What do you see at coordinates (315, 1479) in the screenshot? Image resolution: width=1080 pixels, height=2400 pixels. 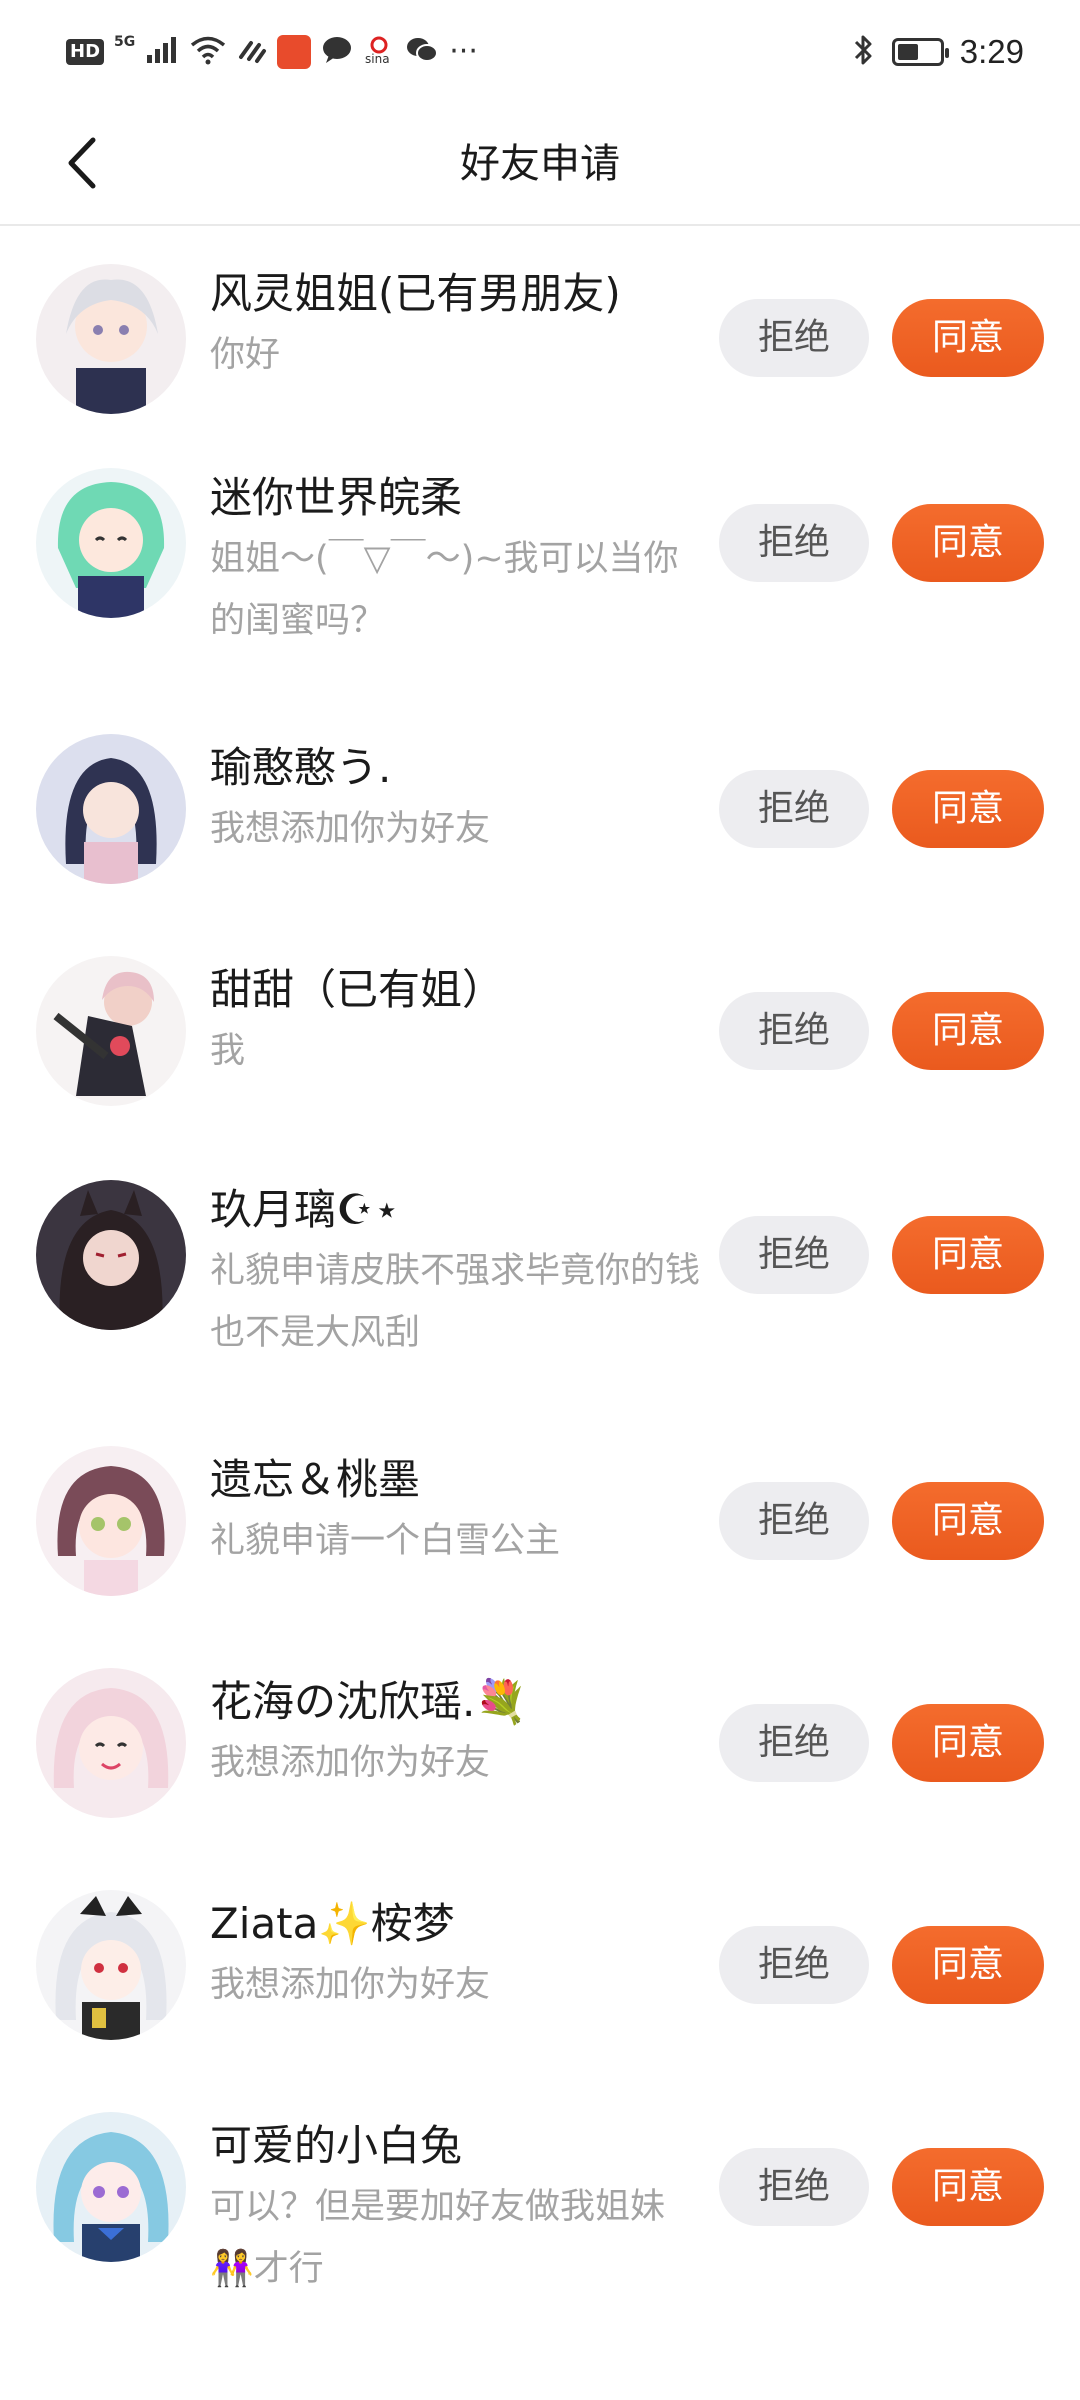 I see `requester-name: 遗忘＆桃墨` at bounding box center [315, 1479].